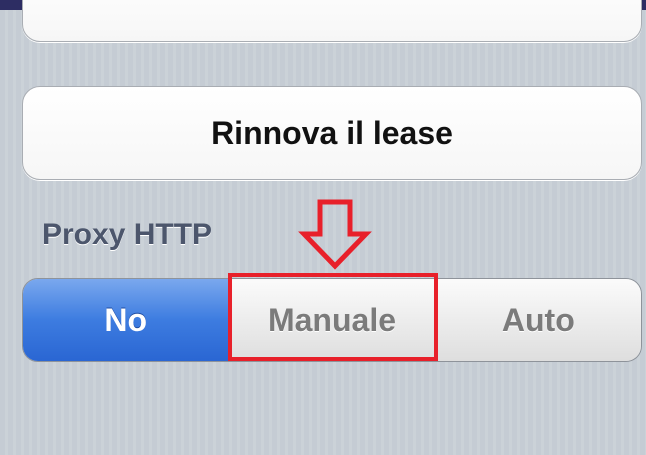 This screenshot has width=646, height=455. I want to click on segment-no: No, so click(126, 320).